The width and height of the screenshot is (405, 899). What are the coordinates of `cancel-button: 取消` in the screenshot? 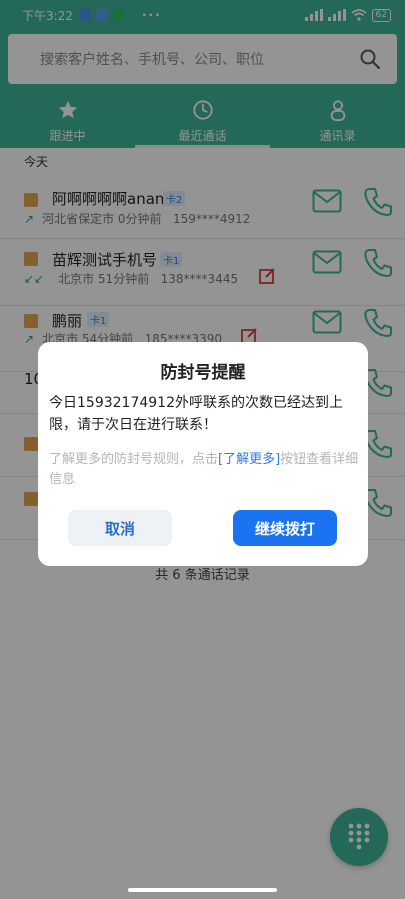 It's located at (120, 528).